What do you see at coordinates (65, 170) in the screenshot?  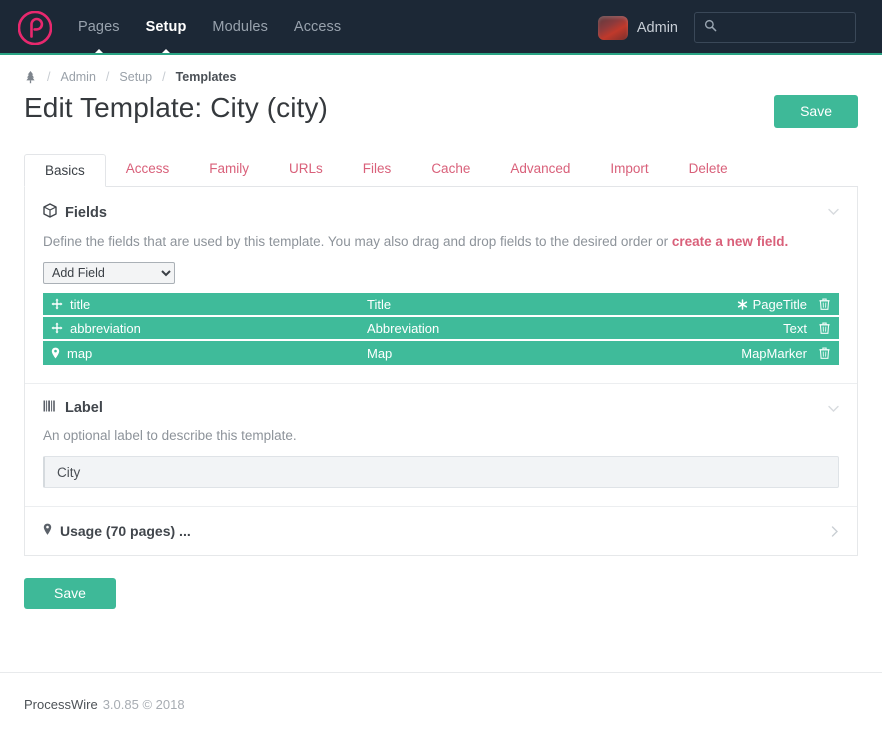 I see `tab-basics: Basics` at bounding box center [65, 170].